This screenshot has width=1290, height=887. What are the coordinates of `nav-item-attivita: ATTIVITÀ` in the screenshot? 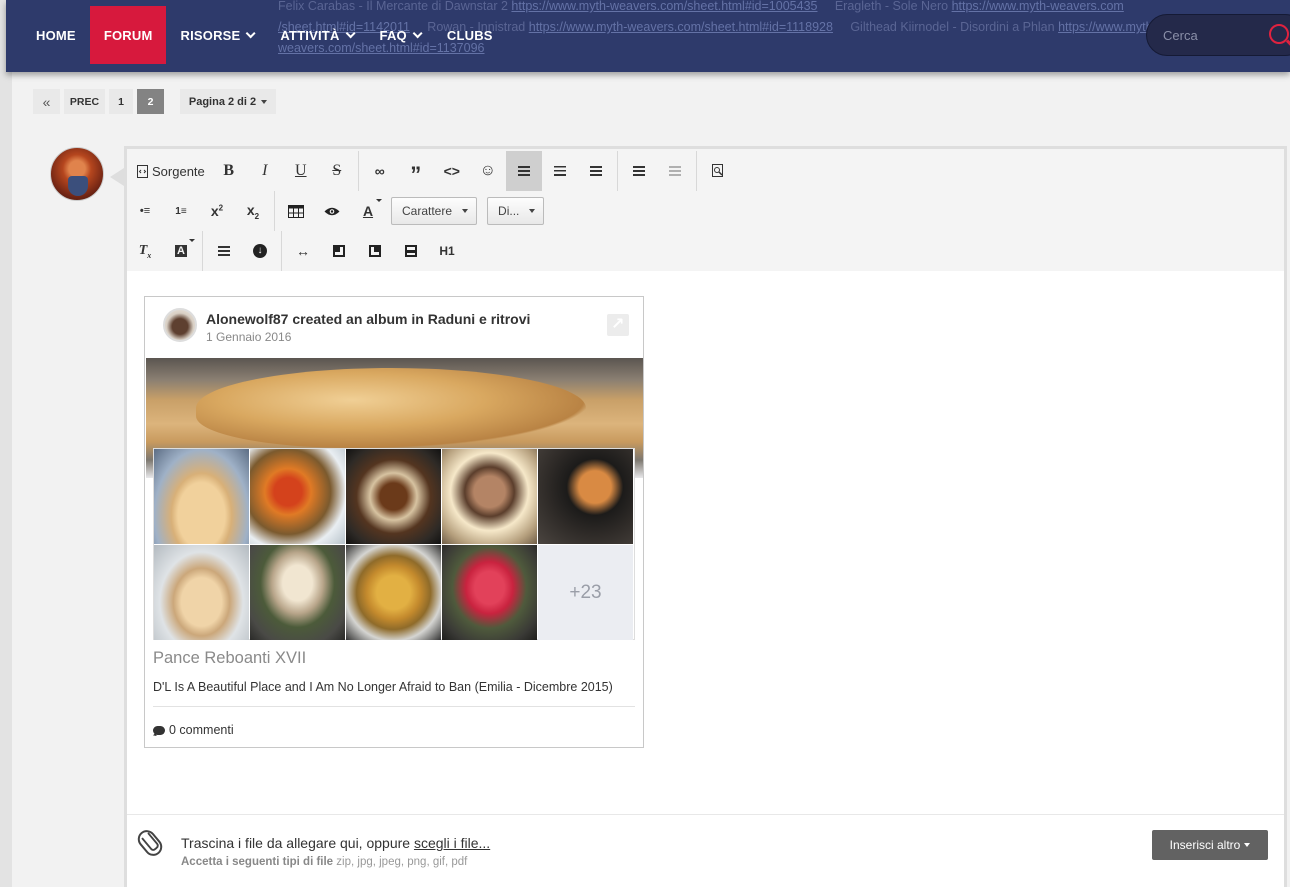 It's located at (315, 35).